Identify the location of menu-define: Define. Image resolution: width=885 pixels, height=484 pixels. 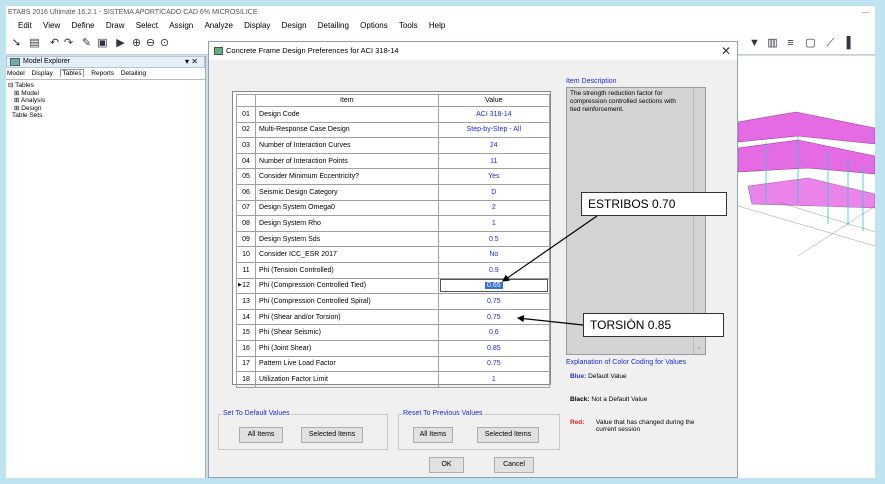
(82, 26).